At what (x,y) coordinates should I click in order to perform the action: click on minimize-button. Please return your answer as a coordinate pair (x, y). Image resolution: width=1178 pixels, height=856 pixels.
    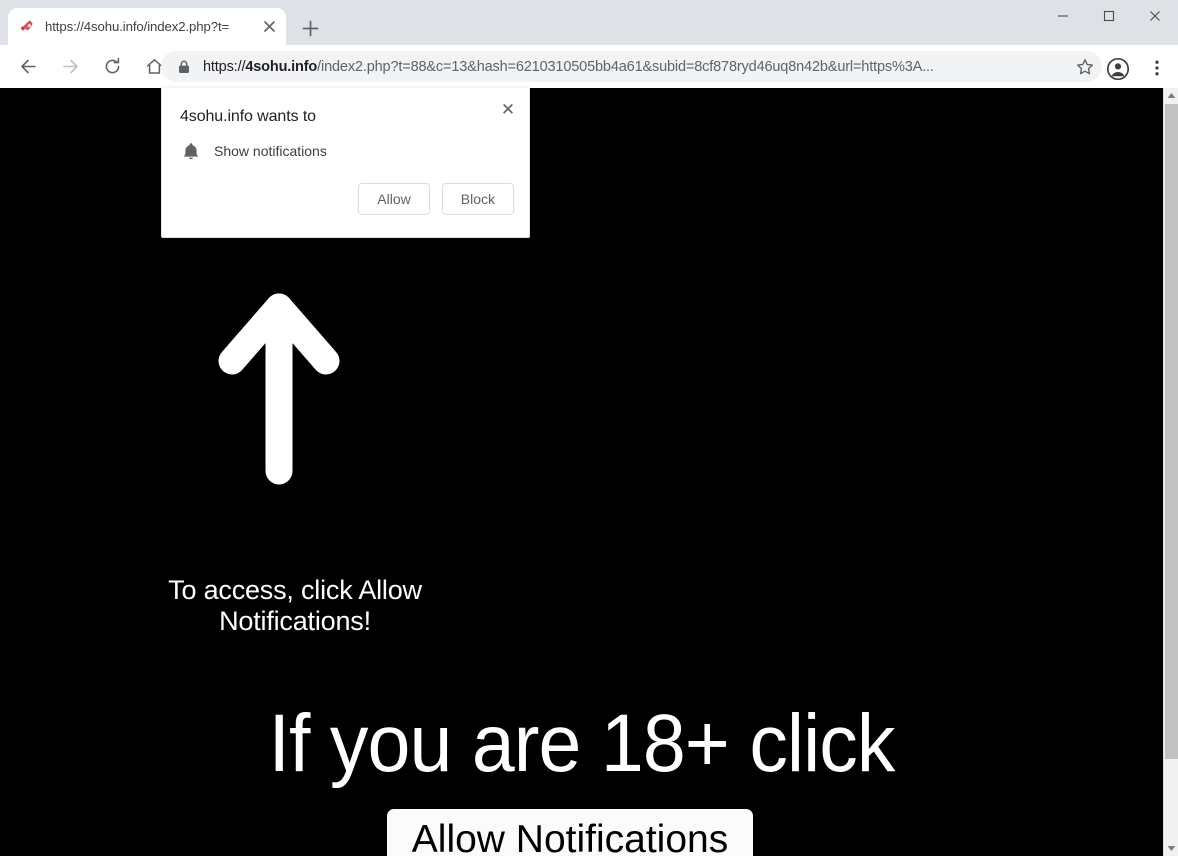
    Looking at the image, I should click on (1063, 16).